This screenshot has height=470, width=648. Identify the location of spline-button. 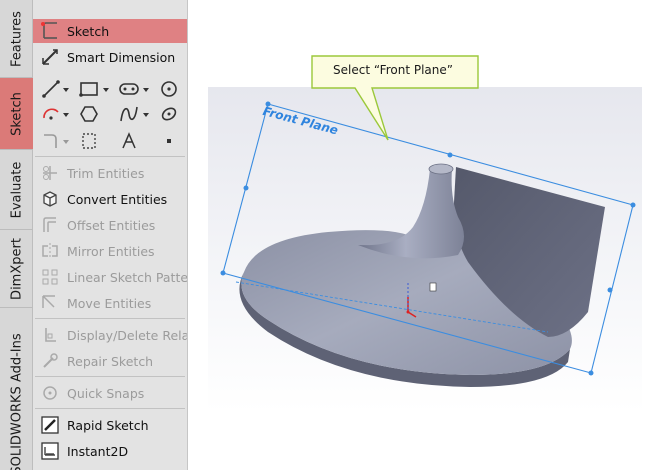
(129, 114).